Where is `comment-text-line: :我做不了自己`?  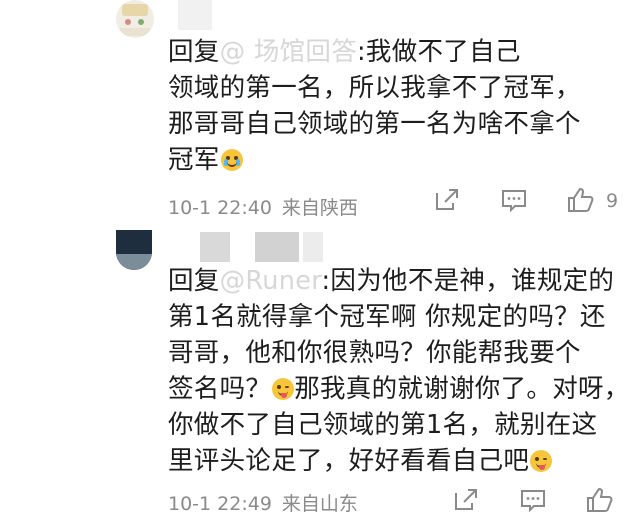 comment-text-line: :我做不了自己 is located at coordinates (439, 52).